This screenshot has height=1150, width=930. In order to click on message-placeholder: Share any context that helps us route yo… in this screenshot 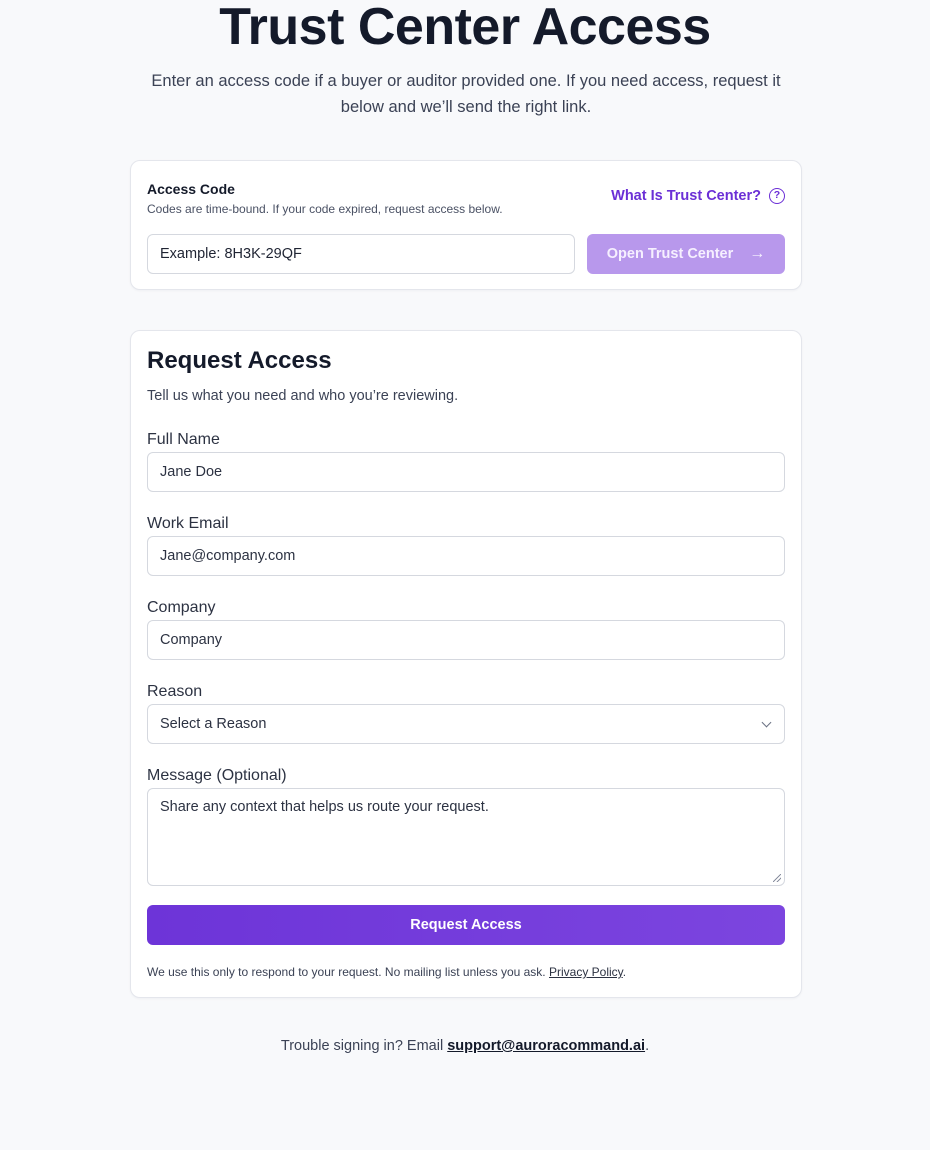, I will do `click(324, 807)`.